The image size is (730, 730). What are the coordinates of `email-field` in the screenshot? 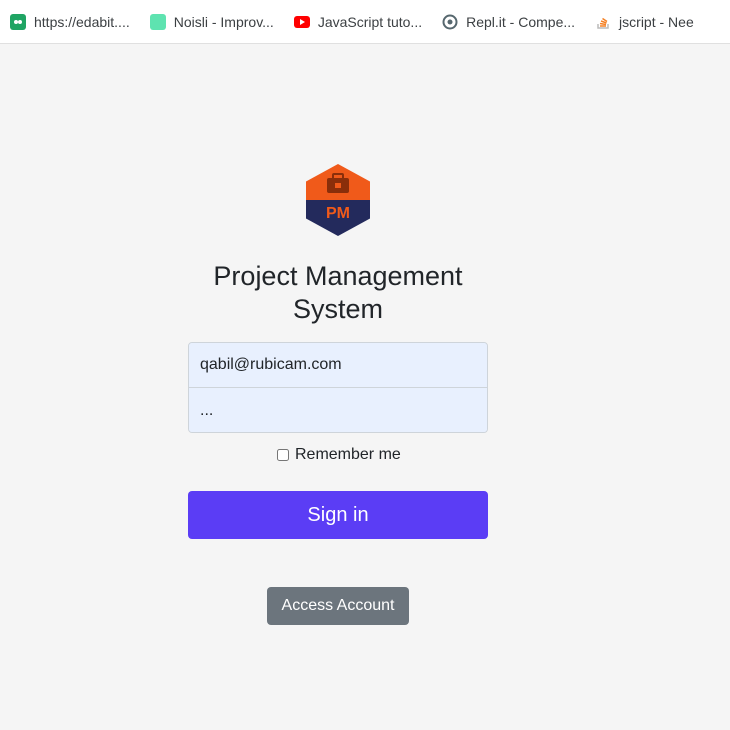 It's located at (338, 365).